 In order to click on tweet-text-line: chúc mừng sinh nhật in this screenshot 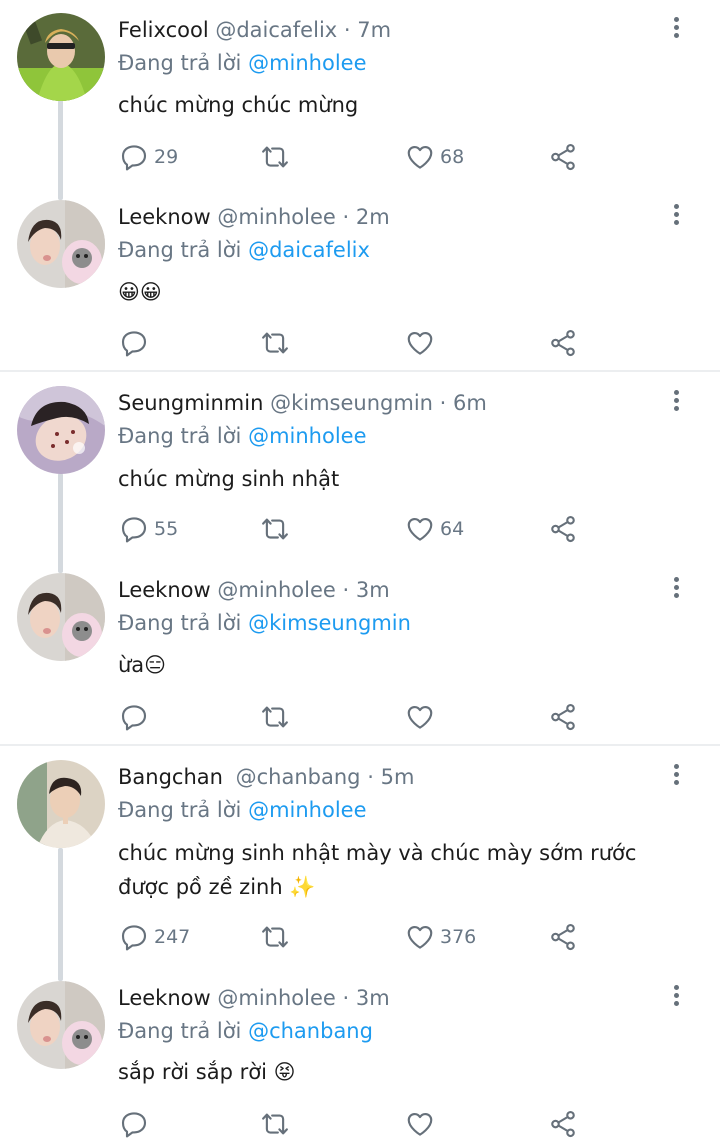, I will do `click(229, 479)`.